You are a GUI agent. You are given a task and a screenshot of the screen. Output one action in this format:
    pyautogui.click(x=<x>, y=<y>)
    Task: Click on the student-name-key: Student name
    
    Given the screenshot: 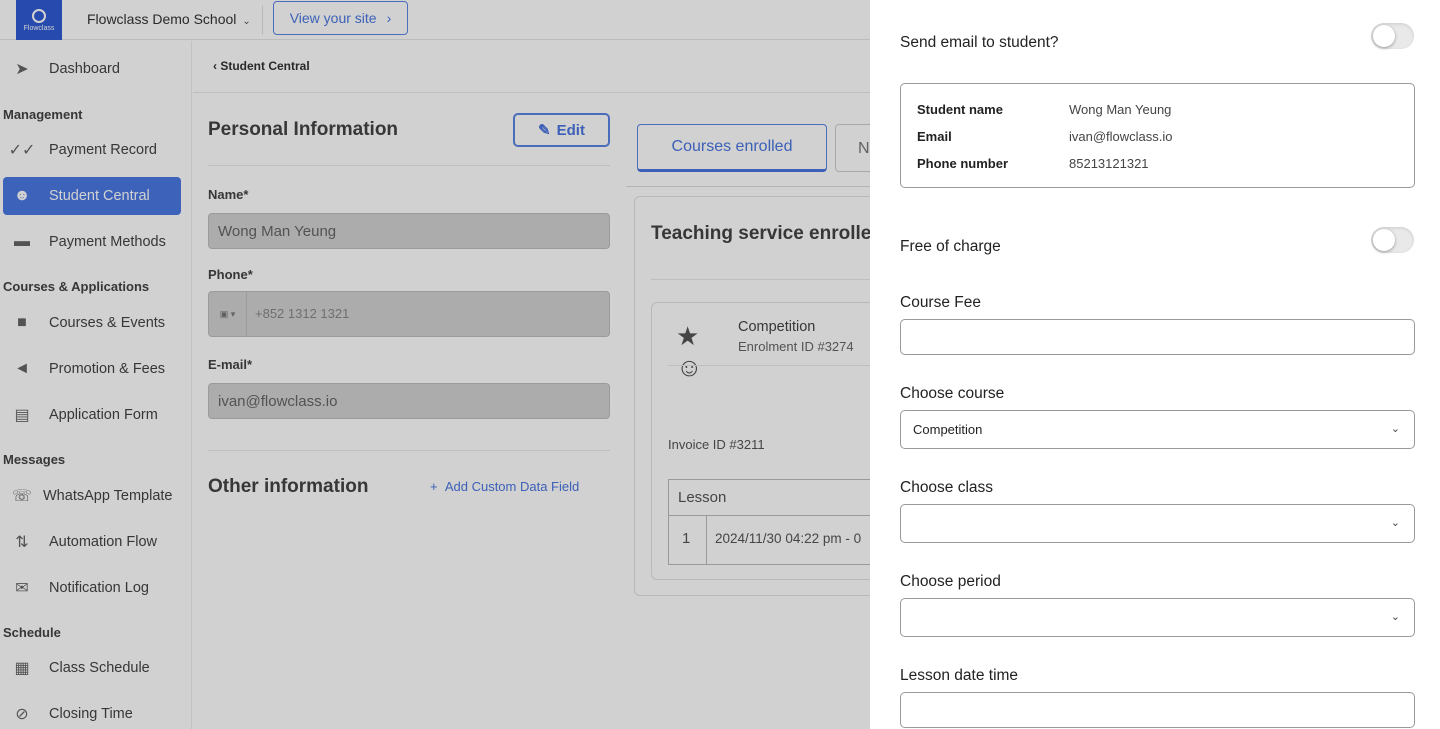 What is the action you would take?
    pyautogui.click(x=960, y=109)
    